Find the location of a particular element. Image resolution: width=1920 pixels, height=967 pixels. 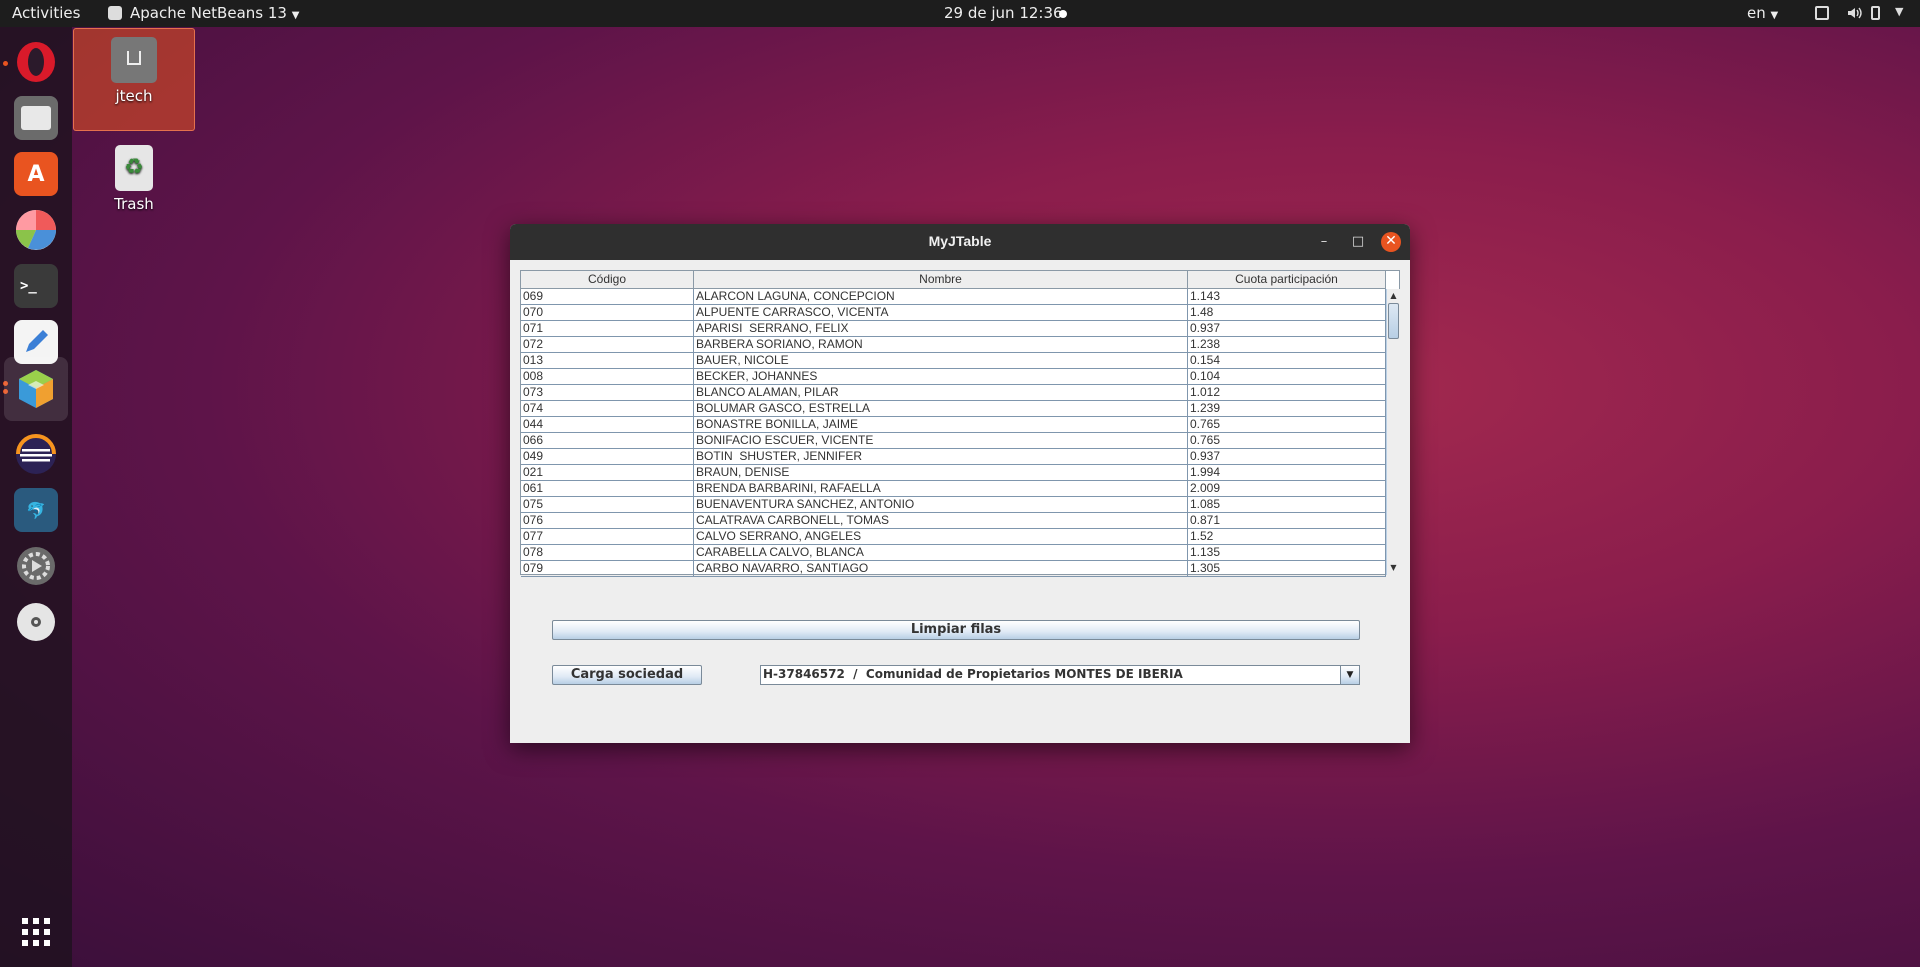

scroll-up-arrow-icon: ▲ is located at coordinates (1393, 296).